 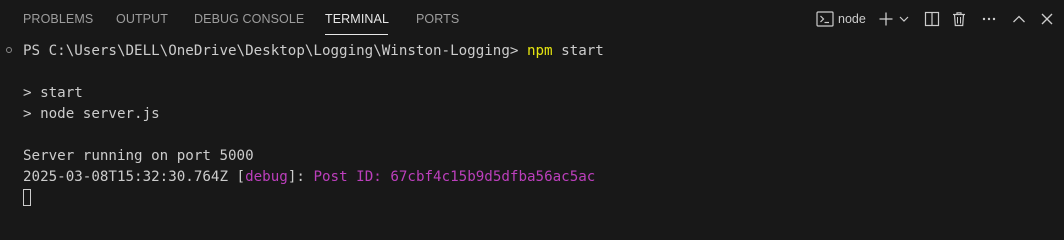 I want to click on chevron-down-icon, so click(x=904, y=19).